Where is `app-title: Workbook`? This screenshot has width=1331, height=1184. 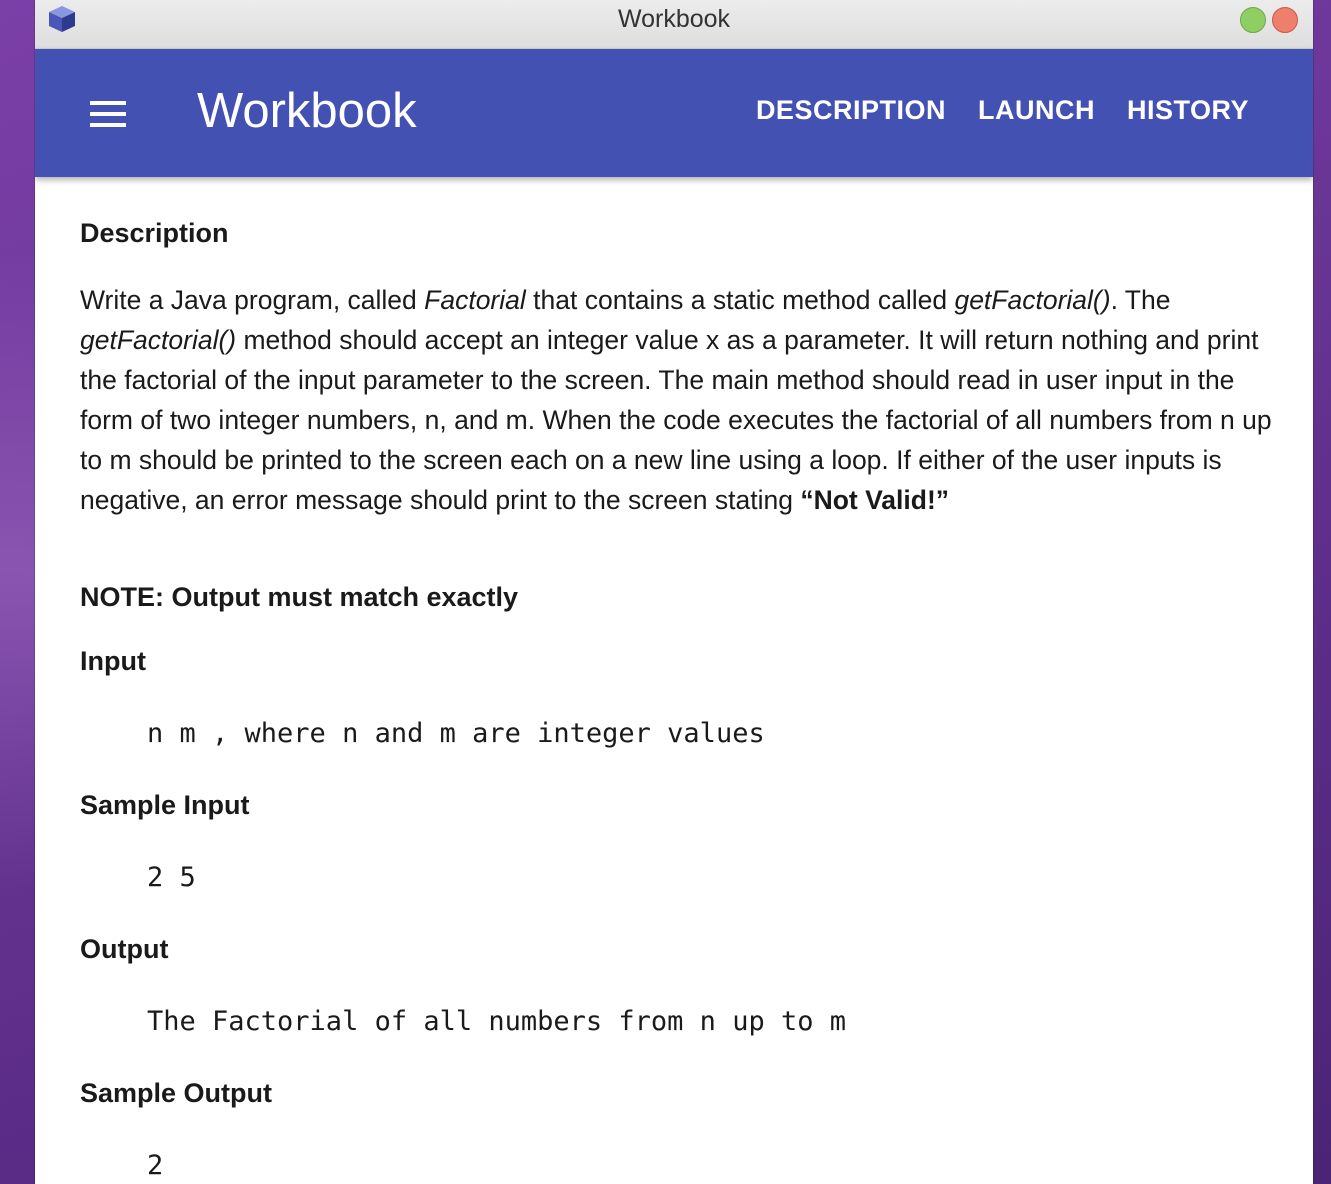
app-title: Workbook is located at coordinates (307, 111).